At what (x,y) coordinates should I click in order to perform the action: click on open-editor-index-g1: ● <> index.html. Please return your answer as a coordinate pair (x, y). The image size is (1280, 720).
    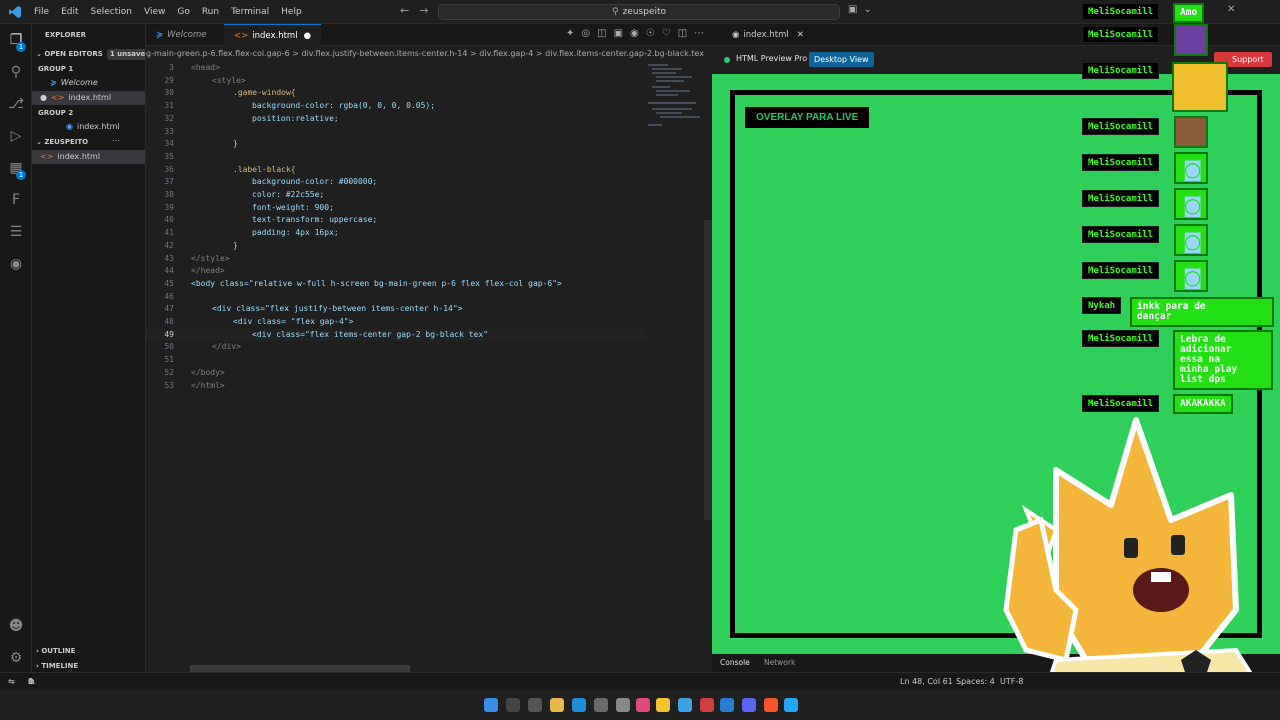
    Looking at the image, I should click on (88, 98).